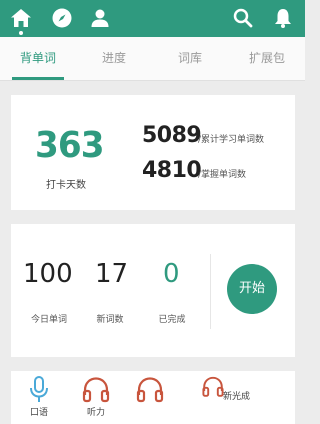  I want to click on profile-icon, so click(100, 18).